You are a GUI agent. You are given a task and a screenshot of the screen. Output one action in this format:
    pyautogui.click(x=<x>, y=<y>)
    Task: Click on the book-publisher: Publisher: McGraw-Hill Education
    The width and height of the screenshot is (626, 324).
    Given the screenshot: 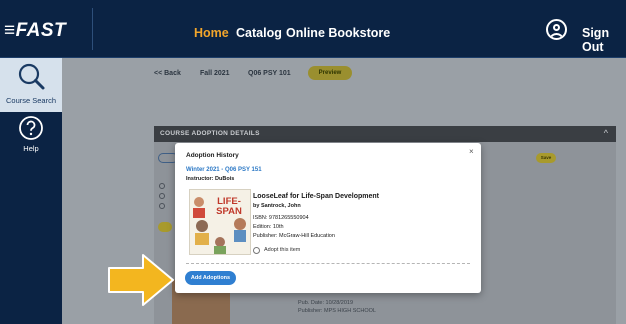 What is the action you would take?
    pyautogui.click(x=294, y=236)
    